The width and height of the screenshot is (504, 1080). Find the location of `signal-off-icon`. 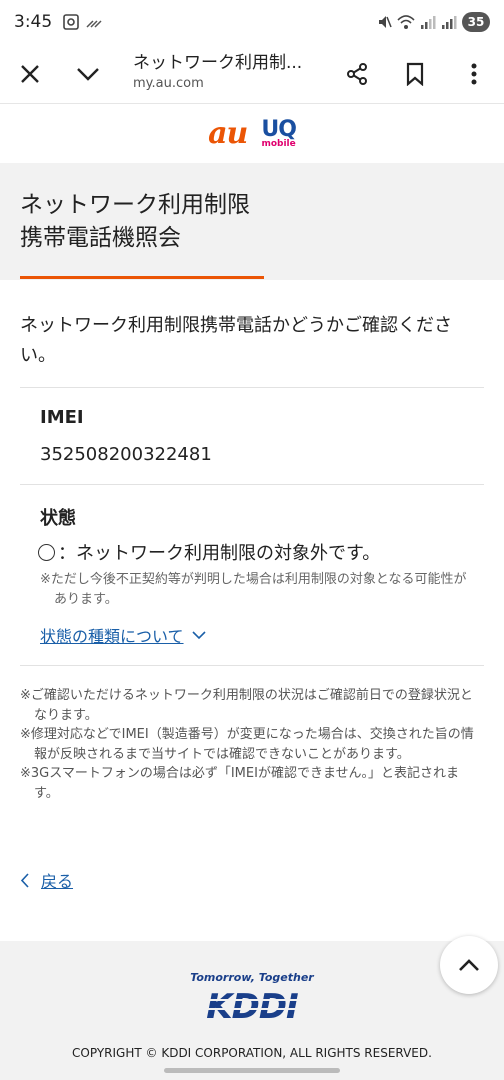

signal-off-icon is located at coordinates (94, 24).